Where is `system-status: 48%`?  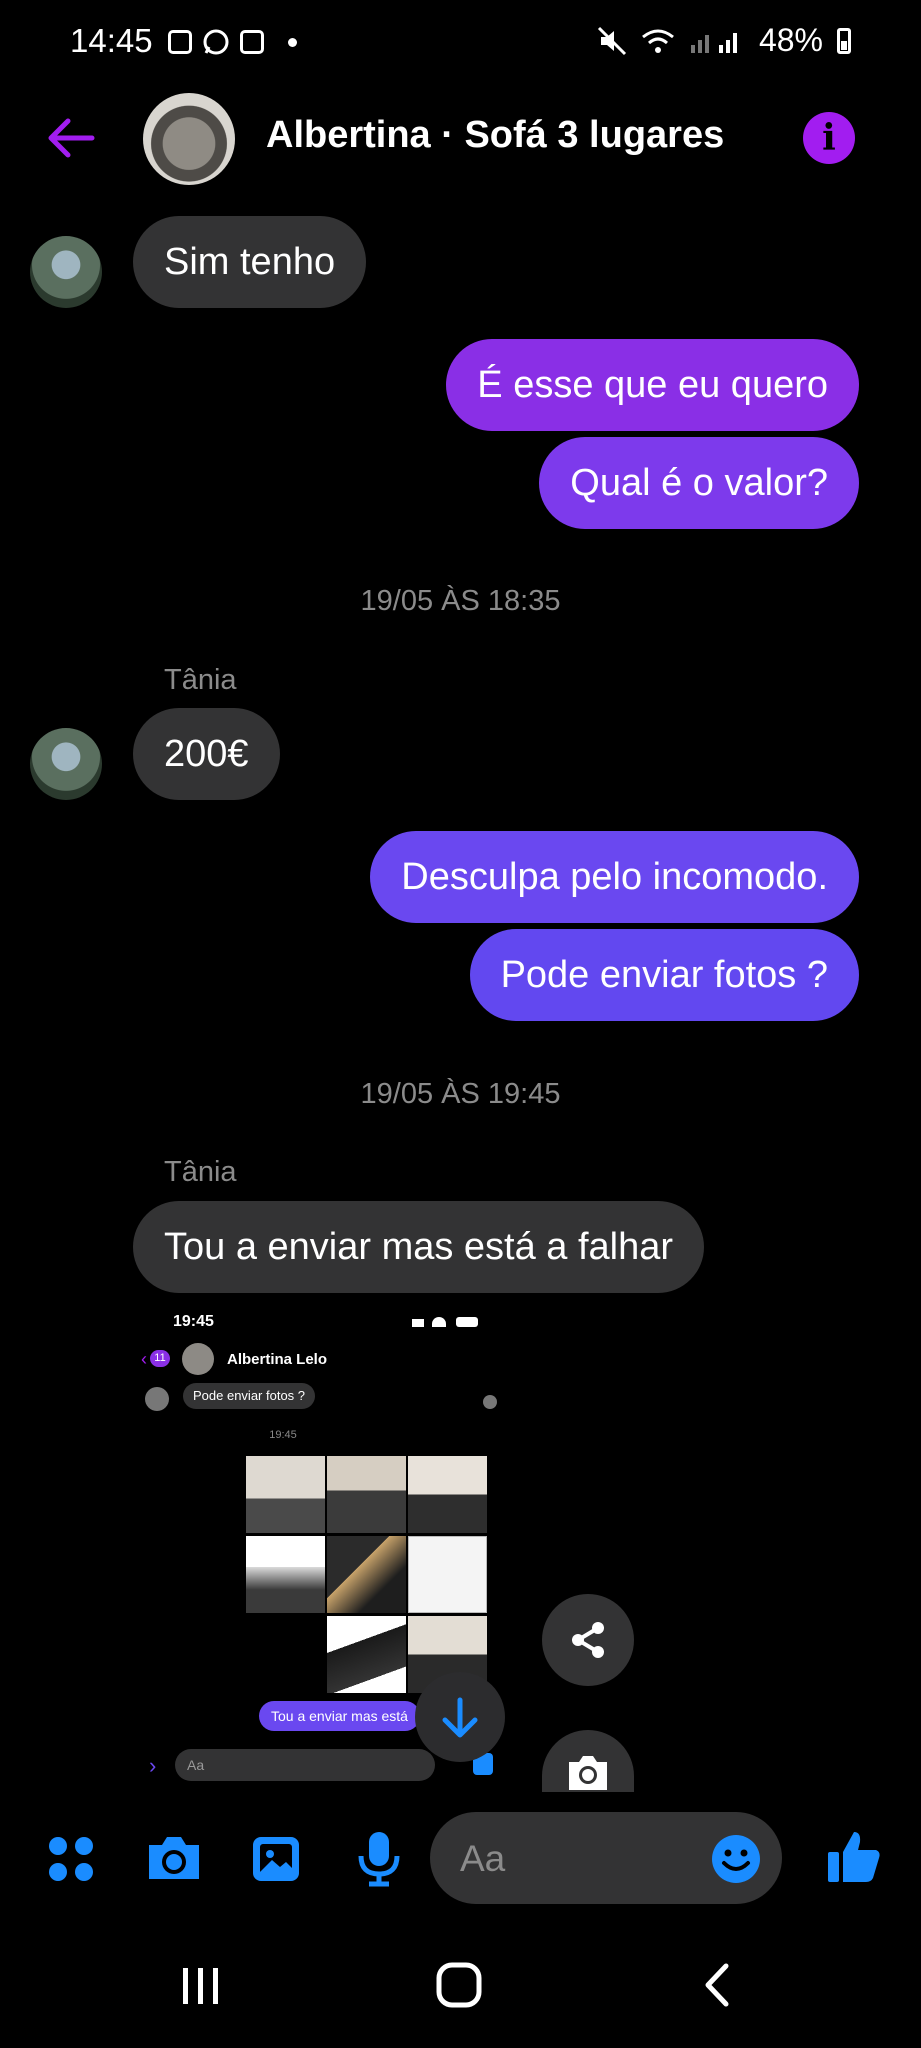 system-status: 48% is located at coordinates (724, 40).